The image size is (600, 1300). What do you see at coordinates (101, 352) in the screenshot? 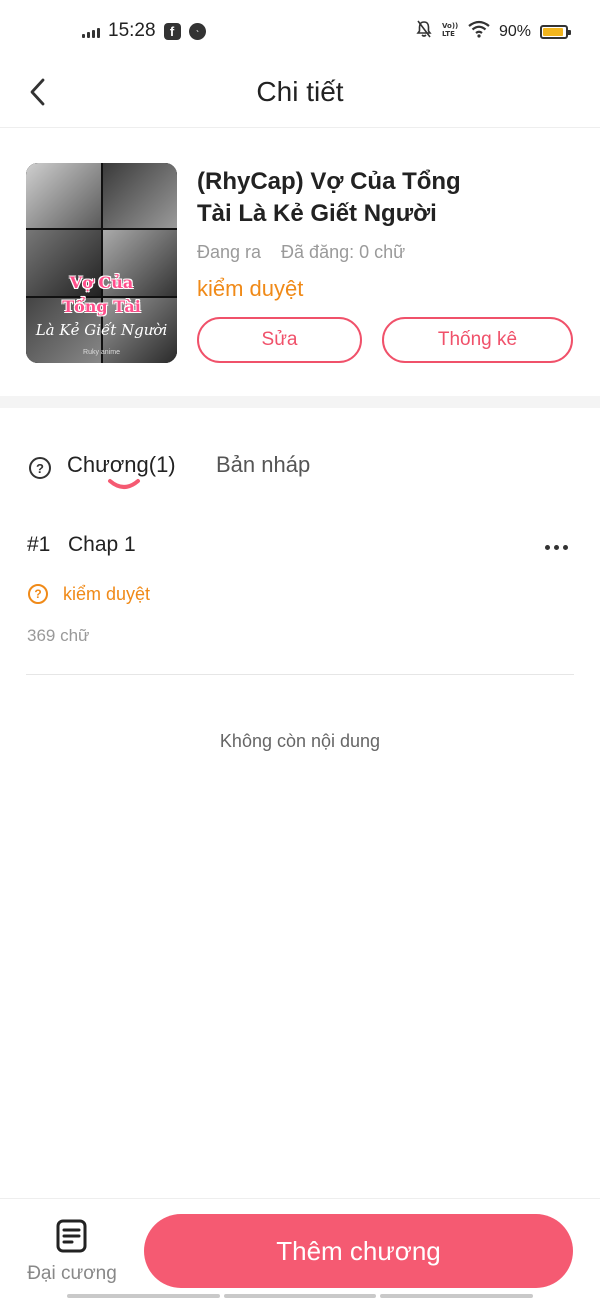
I see `cover-credit: Ruky anime` at bounding box center [101, 352].